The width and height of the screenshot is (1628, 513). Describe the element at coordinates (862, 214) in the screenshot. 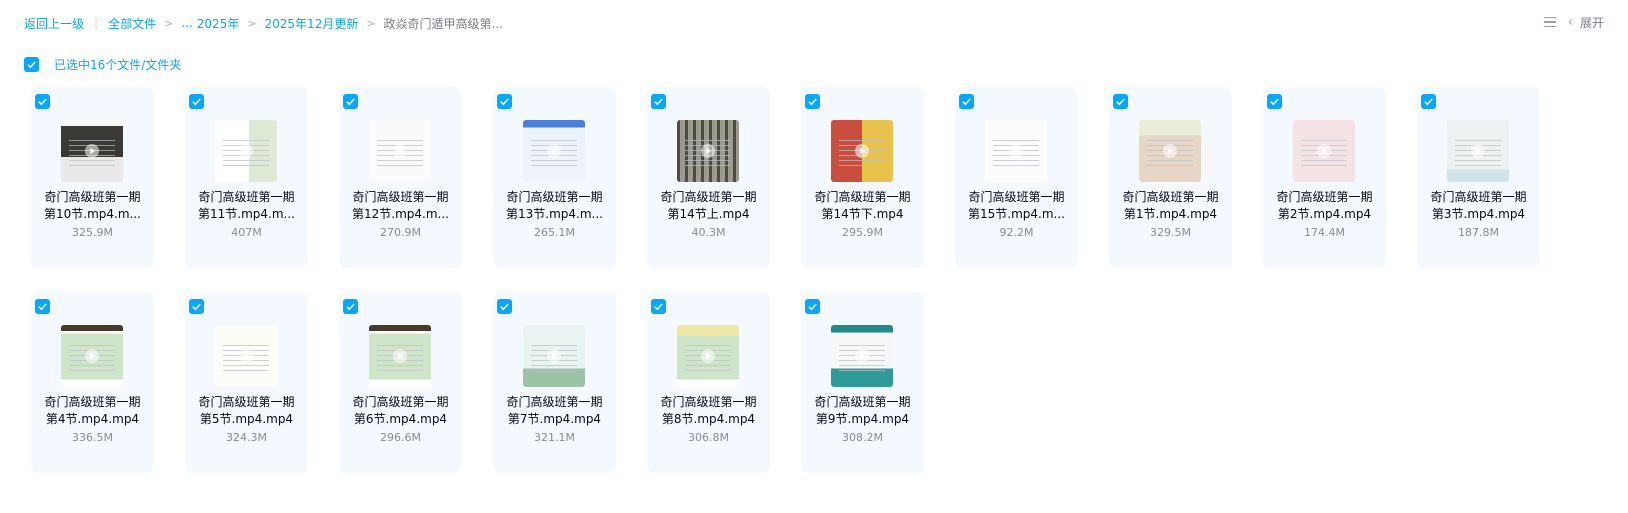

I see `file-name-line2: 第14节下.mp4` at that location.